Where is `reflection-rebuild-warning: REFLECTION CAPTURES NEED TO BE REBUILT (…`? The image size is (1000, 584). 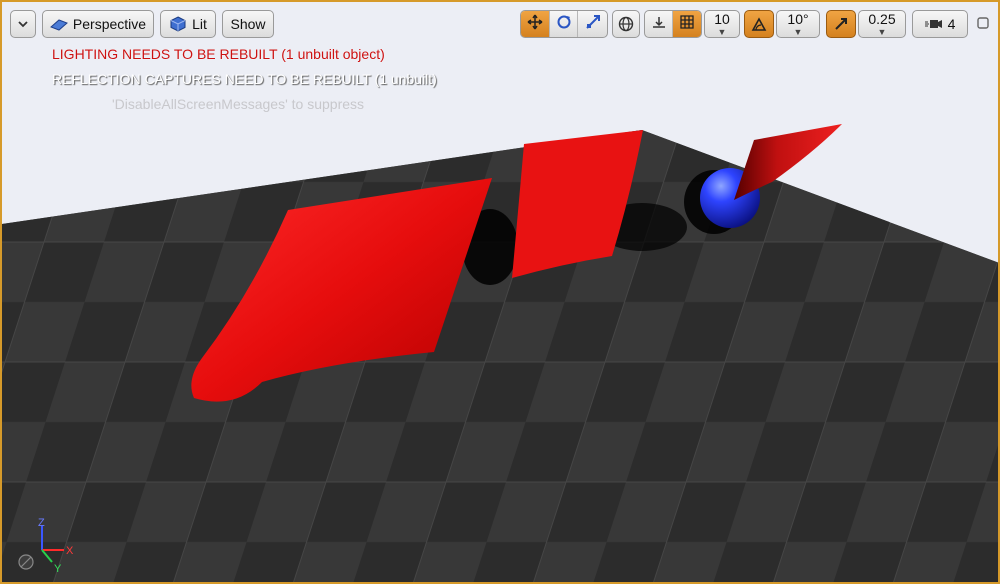
reflection-rebuild-warning: REFLECTION CAPTURES NEED TO BE REBUILT (… is located at coordinates (244, 79).